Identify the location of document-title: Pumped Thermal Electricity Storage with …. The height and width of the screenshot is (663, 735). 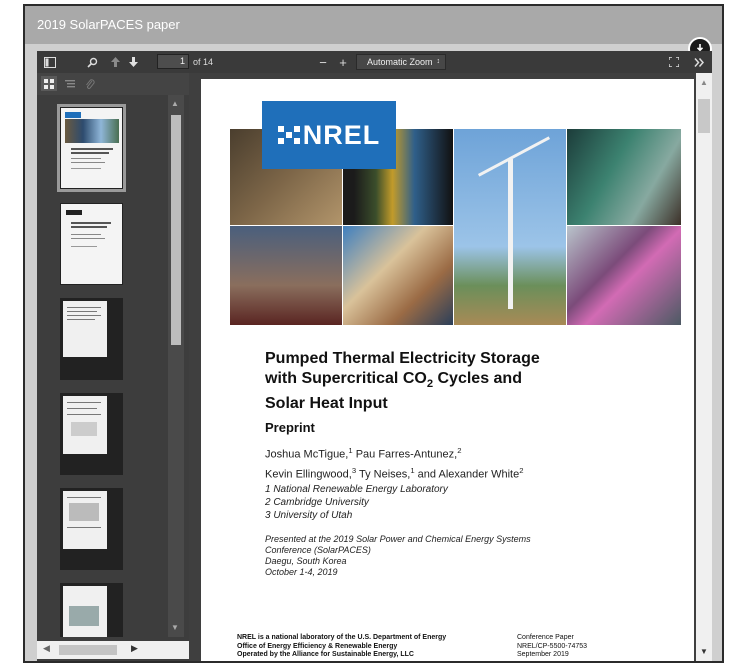
(445, 381).